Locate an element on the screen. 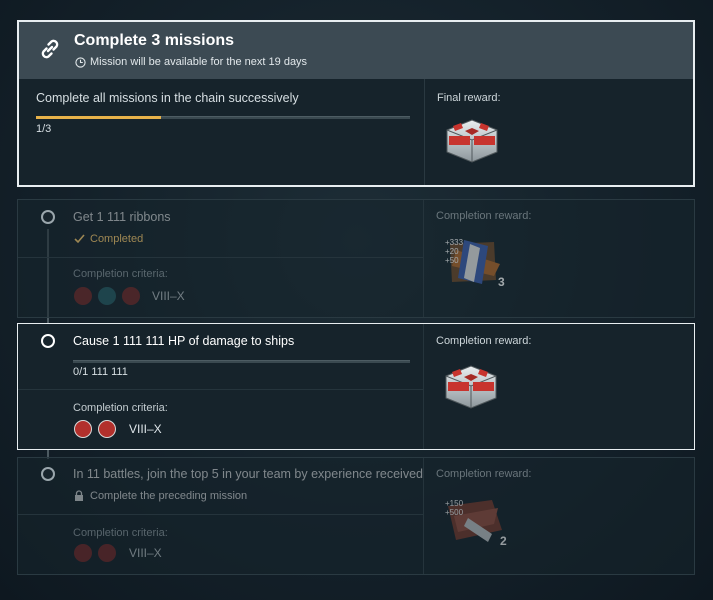  mission-2-progress-text: 0/1 111 111 is located at coordinates (100, 372).